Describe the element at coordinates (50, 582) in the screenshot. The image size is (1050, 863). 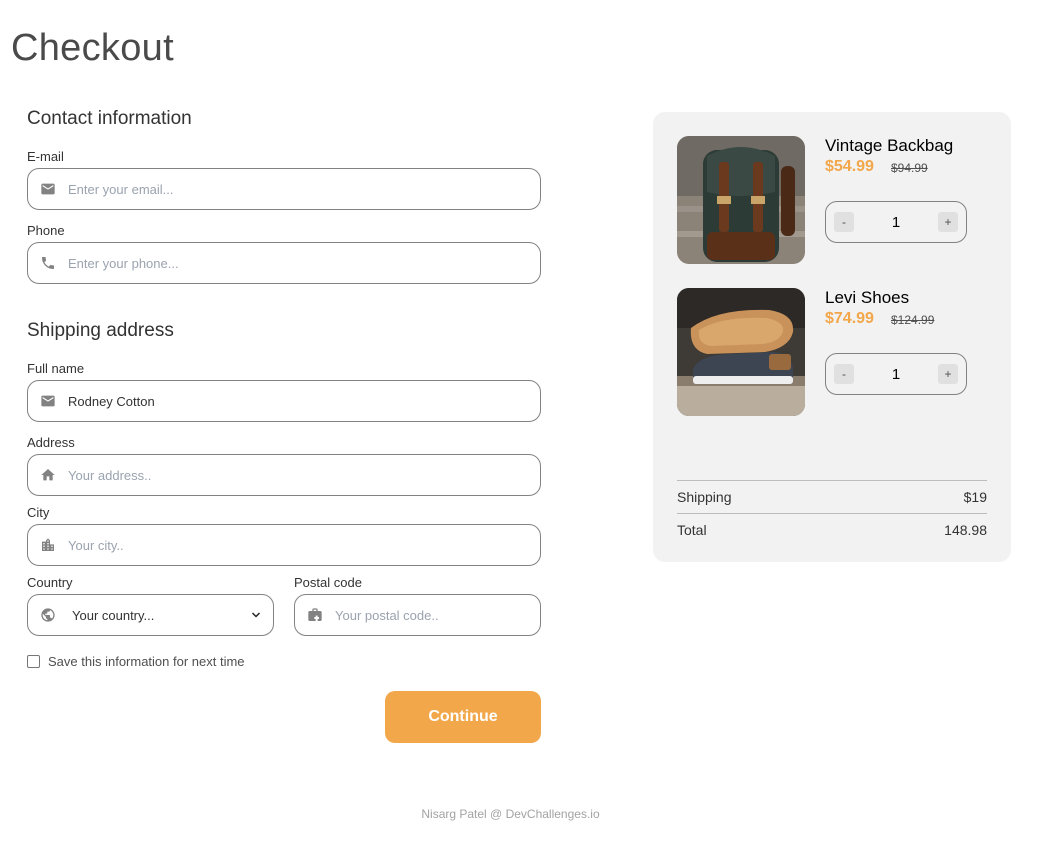
I see `country-label: Country` at that location.